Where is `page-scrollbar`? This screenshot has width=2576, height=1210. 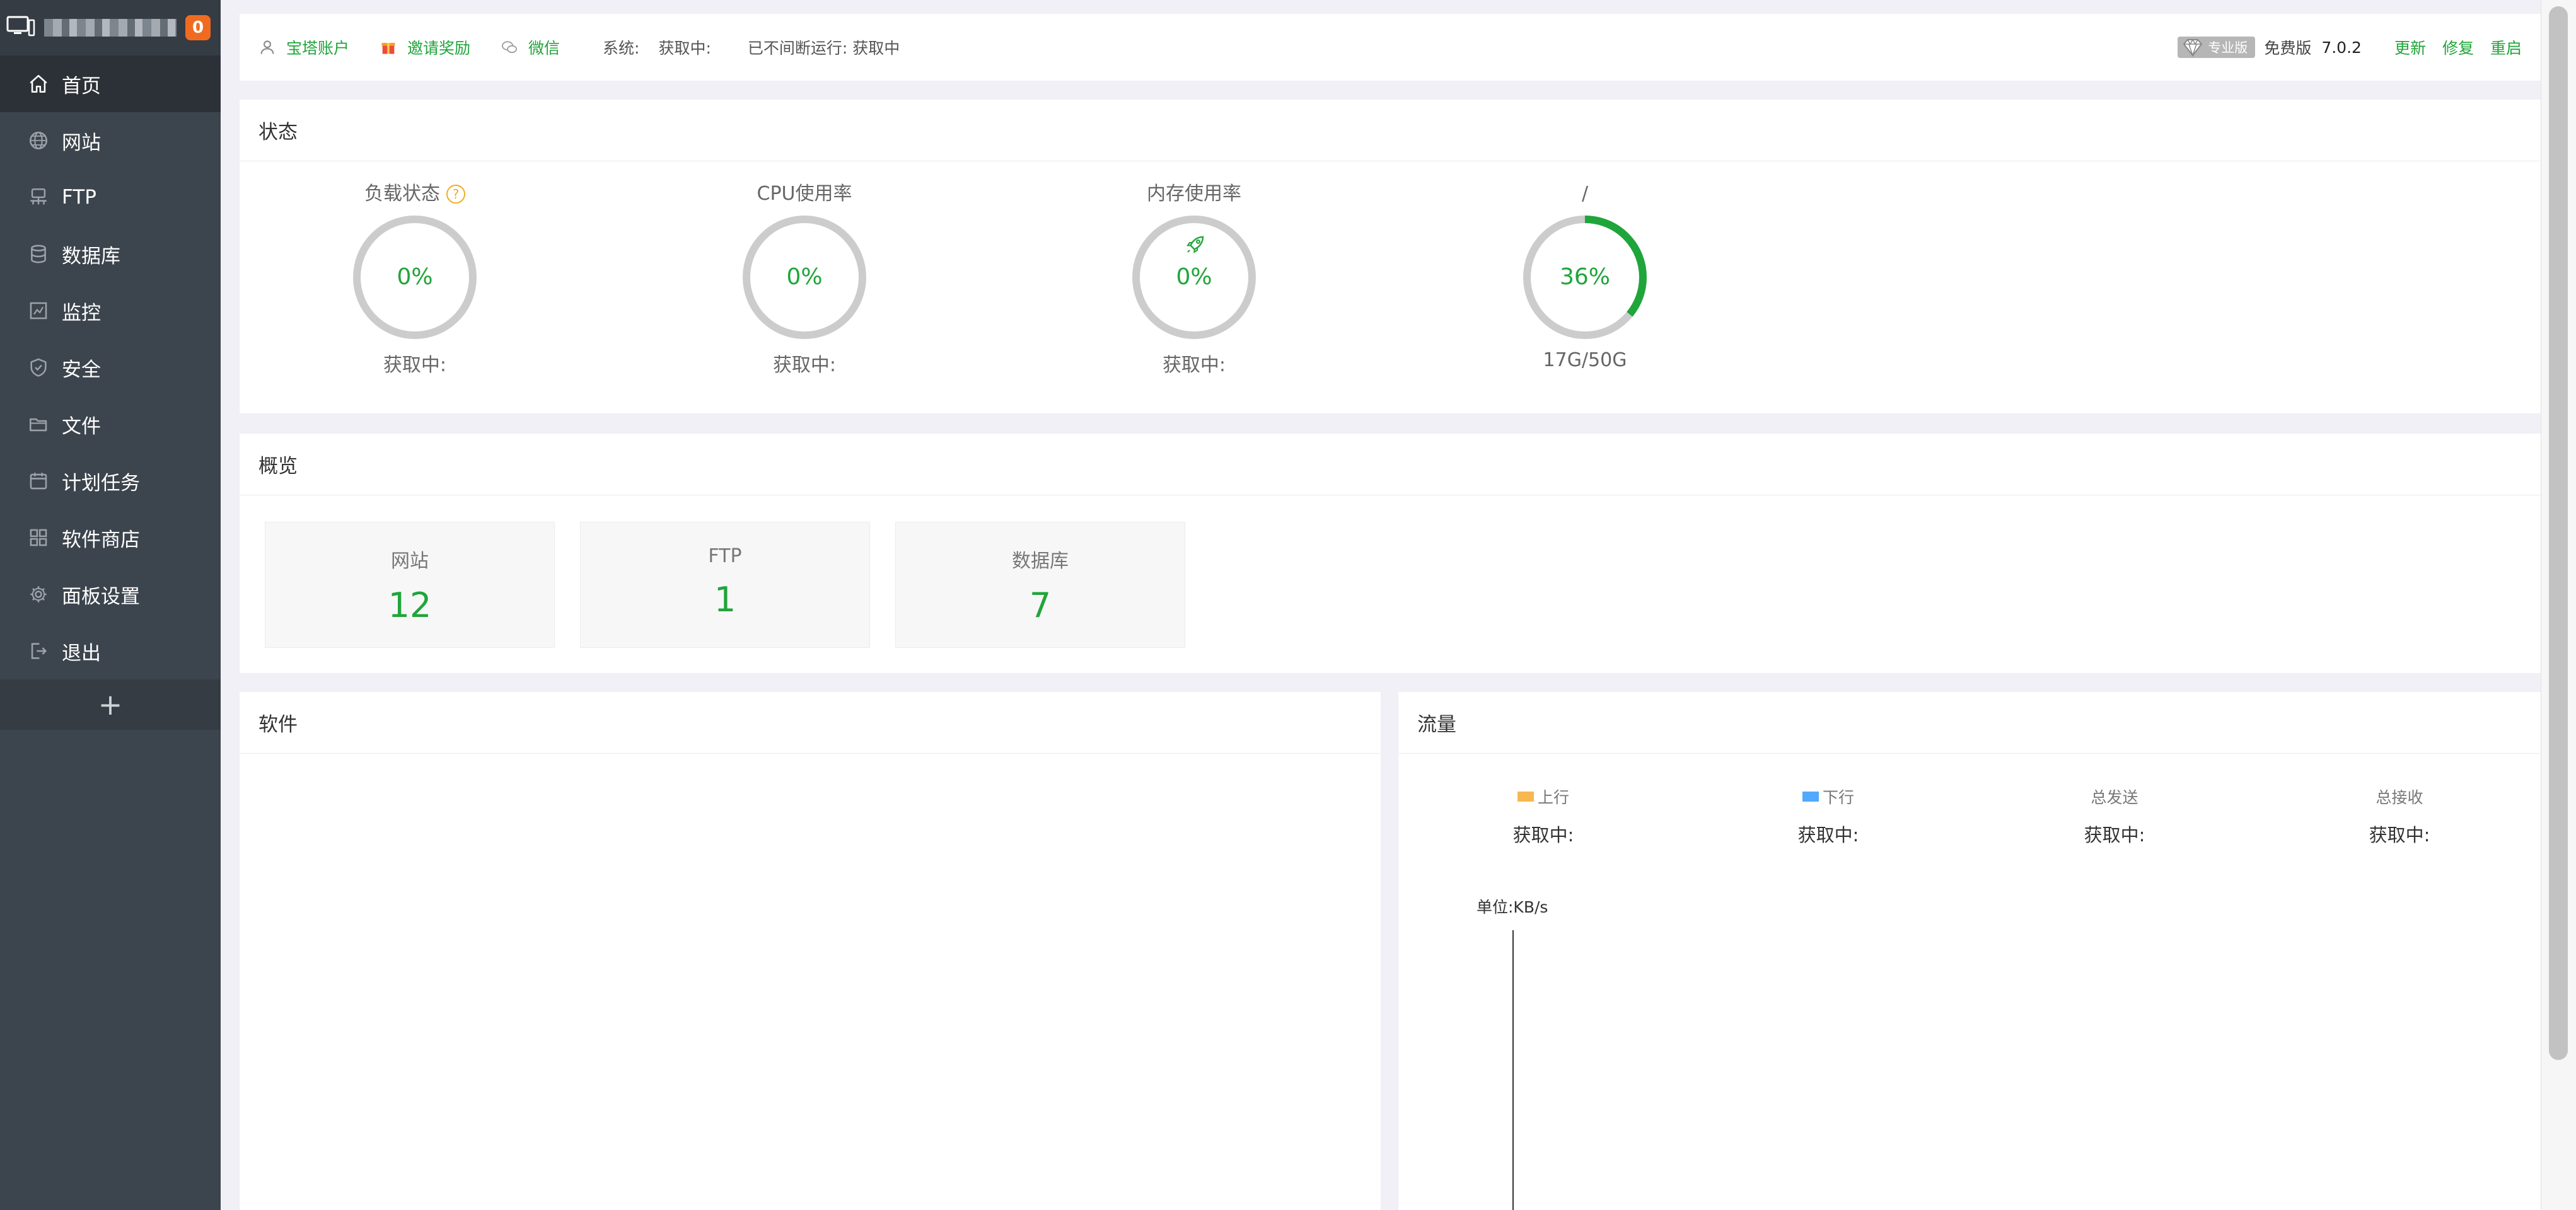 page-scrollbar is located at coordinates (2559, 605).